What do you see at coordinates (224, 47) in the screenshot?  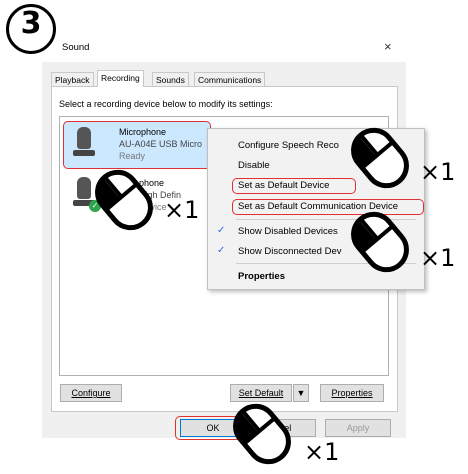 I see `title-bar` at bounding box center [224, 47].